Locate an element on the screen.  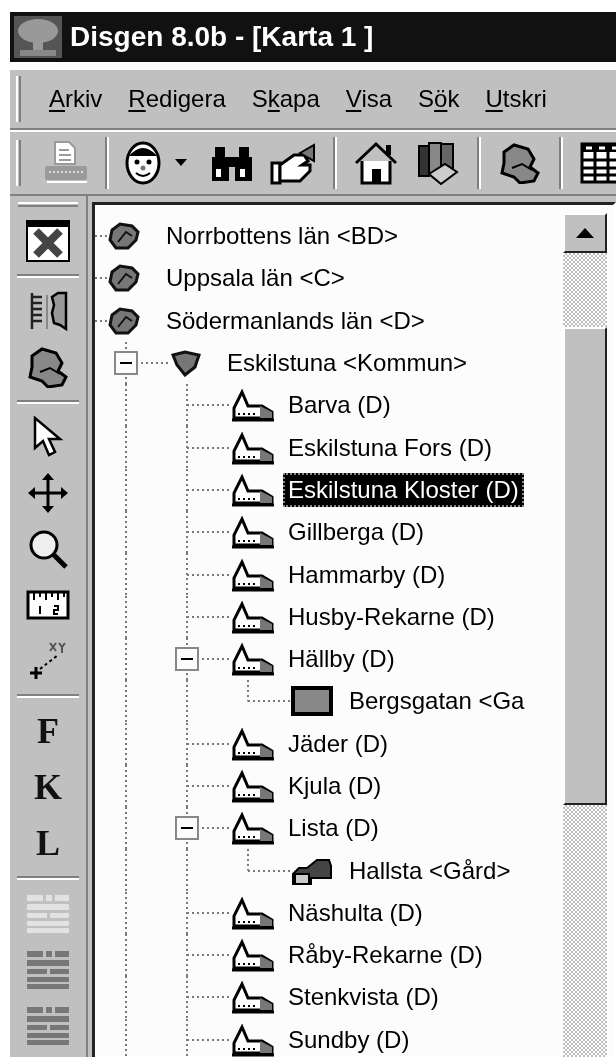
menu-item: Arkiv is located at coordinates (73, 99).